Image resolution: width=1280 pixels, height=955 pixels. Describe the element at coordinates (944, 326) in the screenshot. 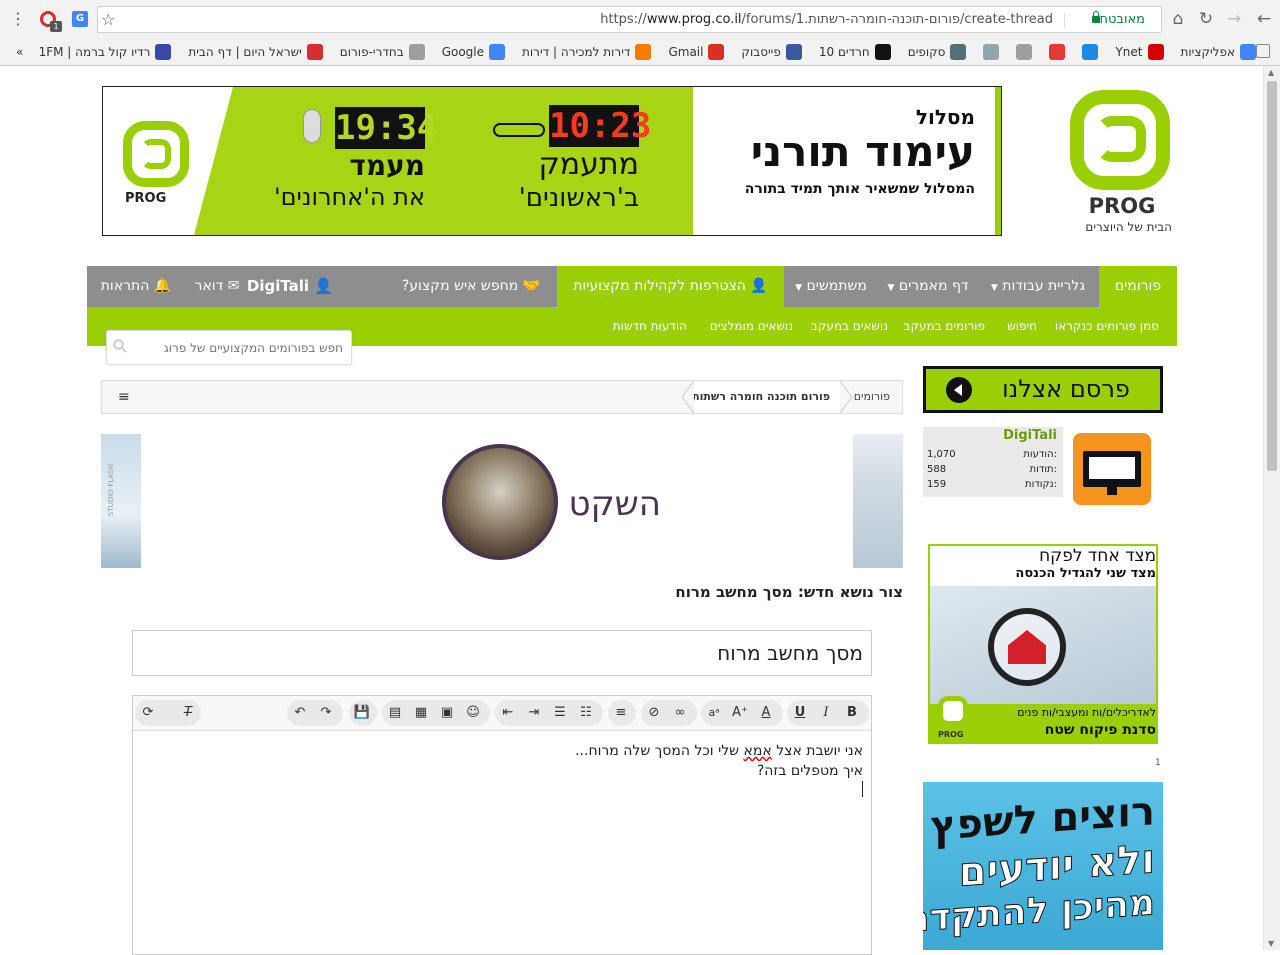

I see `subnav-watched-forums: פורומים במעקב` at that location.